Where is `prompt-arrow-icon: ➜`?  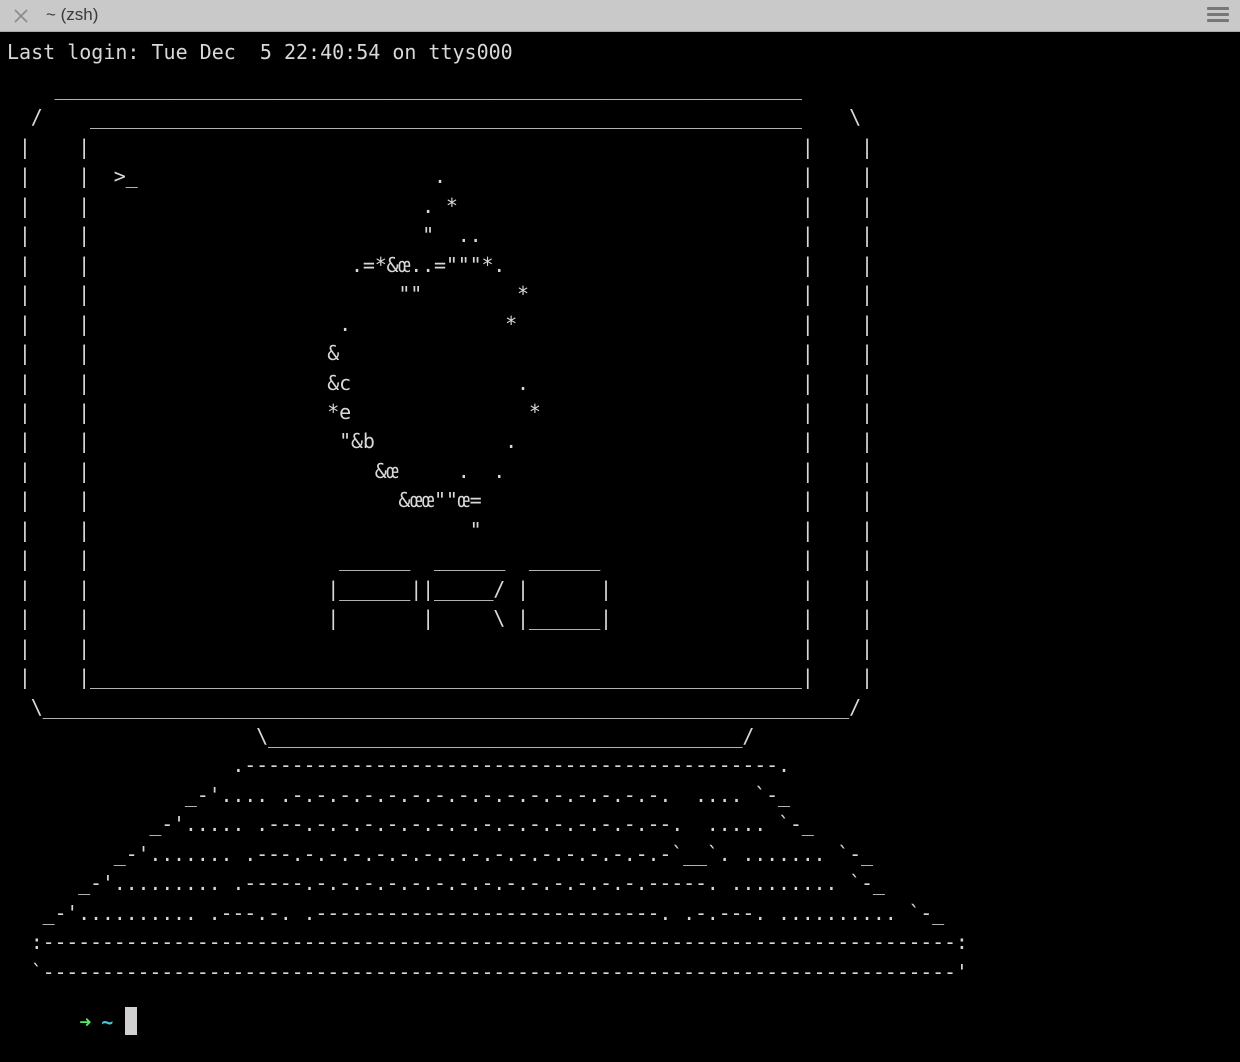
prompt-arrow-icon: ➜ is located at coordinates (85, 1022).